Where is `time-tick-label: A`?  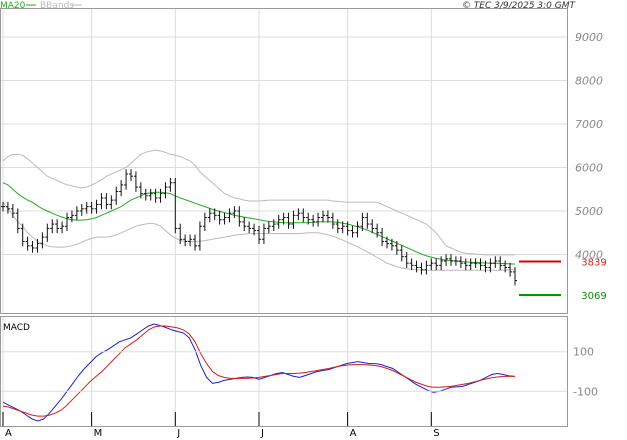
time-tick-label: A is located at coordinates (353, 433).